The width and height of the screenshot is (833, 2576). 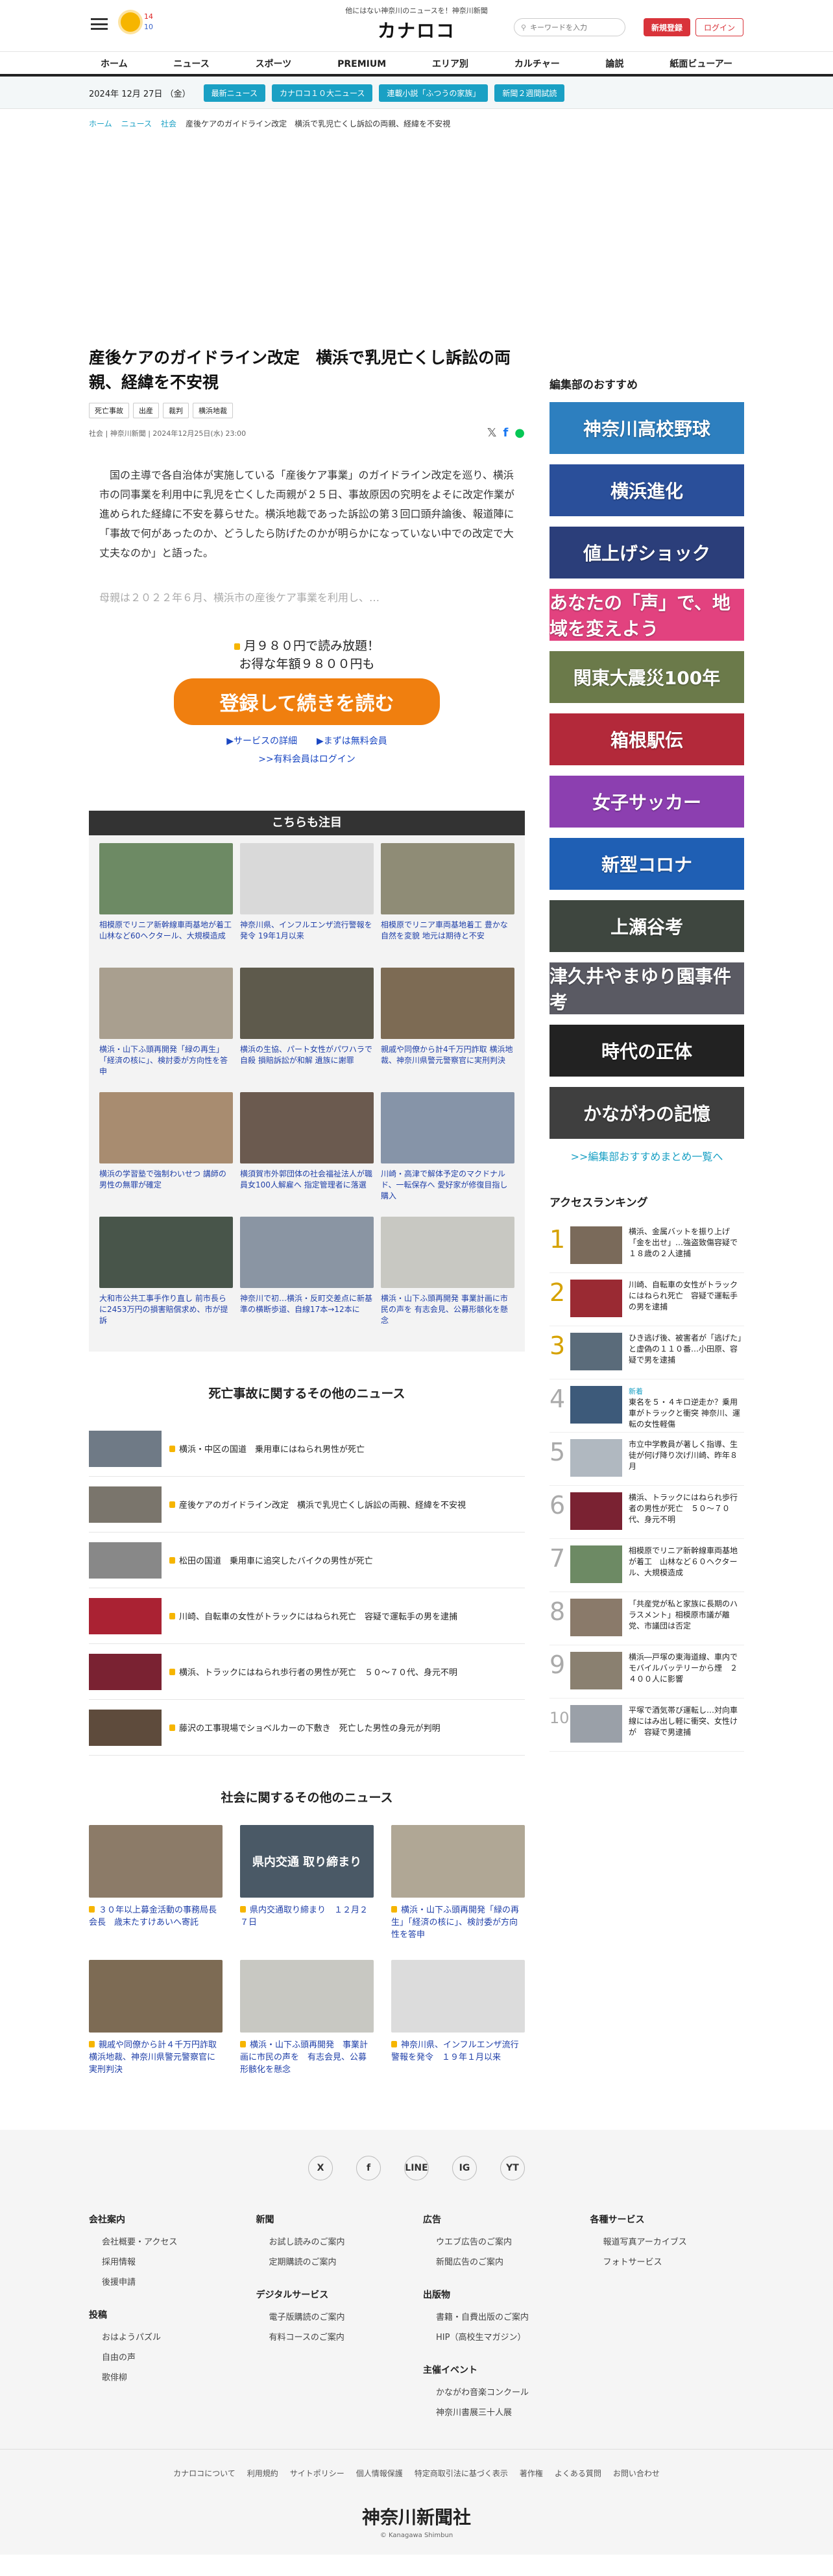 What do you see at coordinates (307, 1449) in the screenshot?
I see `related-item: 横浜・中区の国道 乗用車にはねられ男性が死亡` at bounding box center [307, 1449].